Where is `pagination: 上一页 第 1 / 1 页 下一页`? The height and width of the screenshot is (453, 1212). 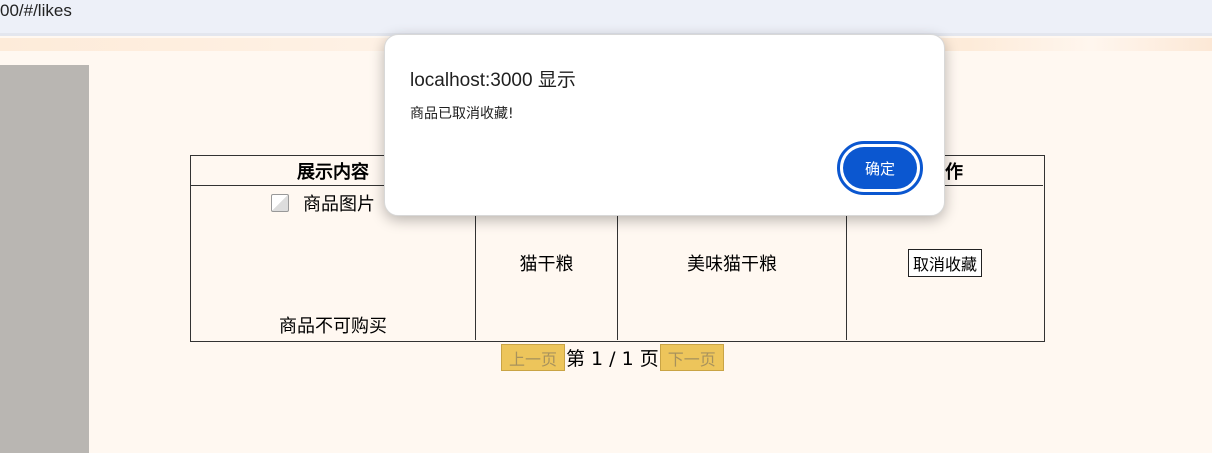 pagination: 上一页 第 1 / 1 页 下一页 is located at coordinates (612, 357).